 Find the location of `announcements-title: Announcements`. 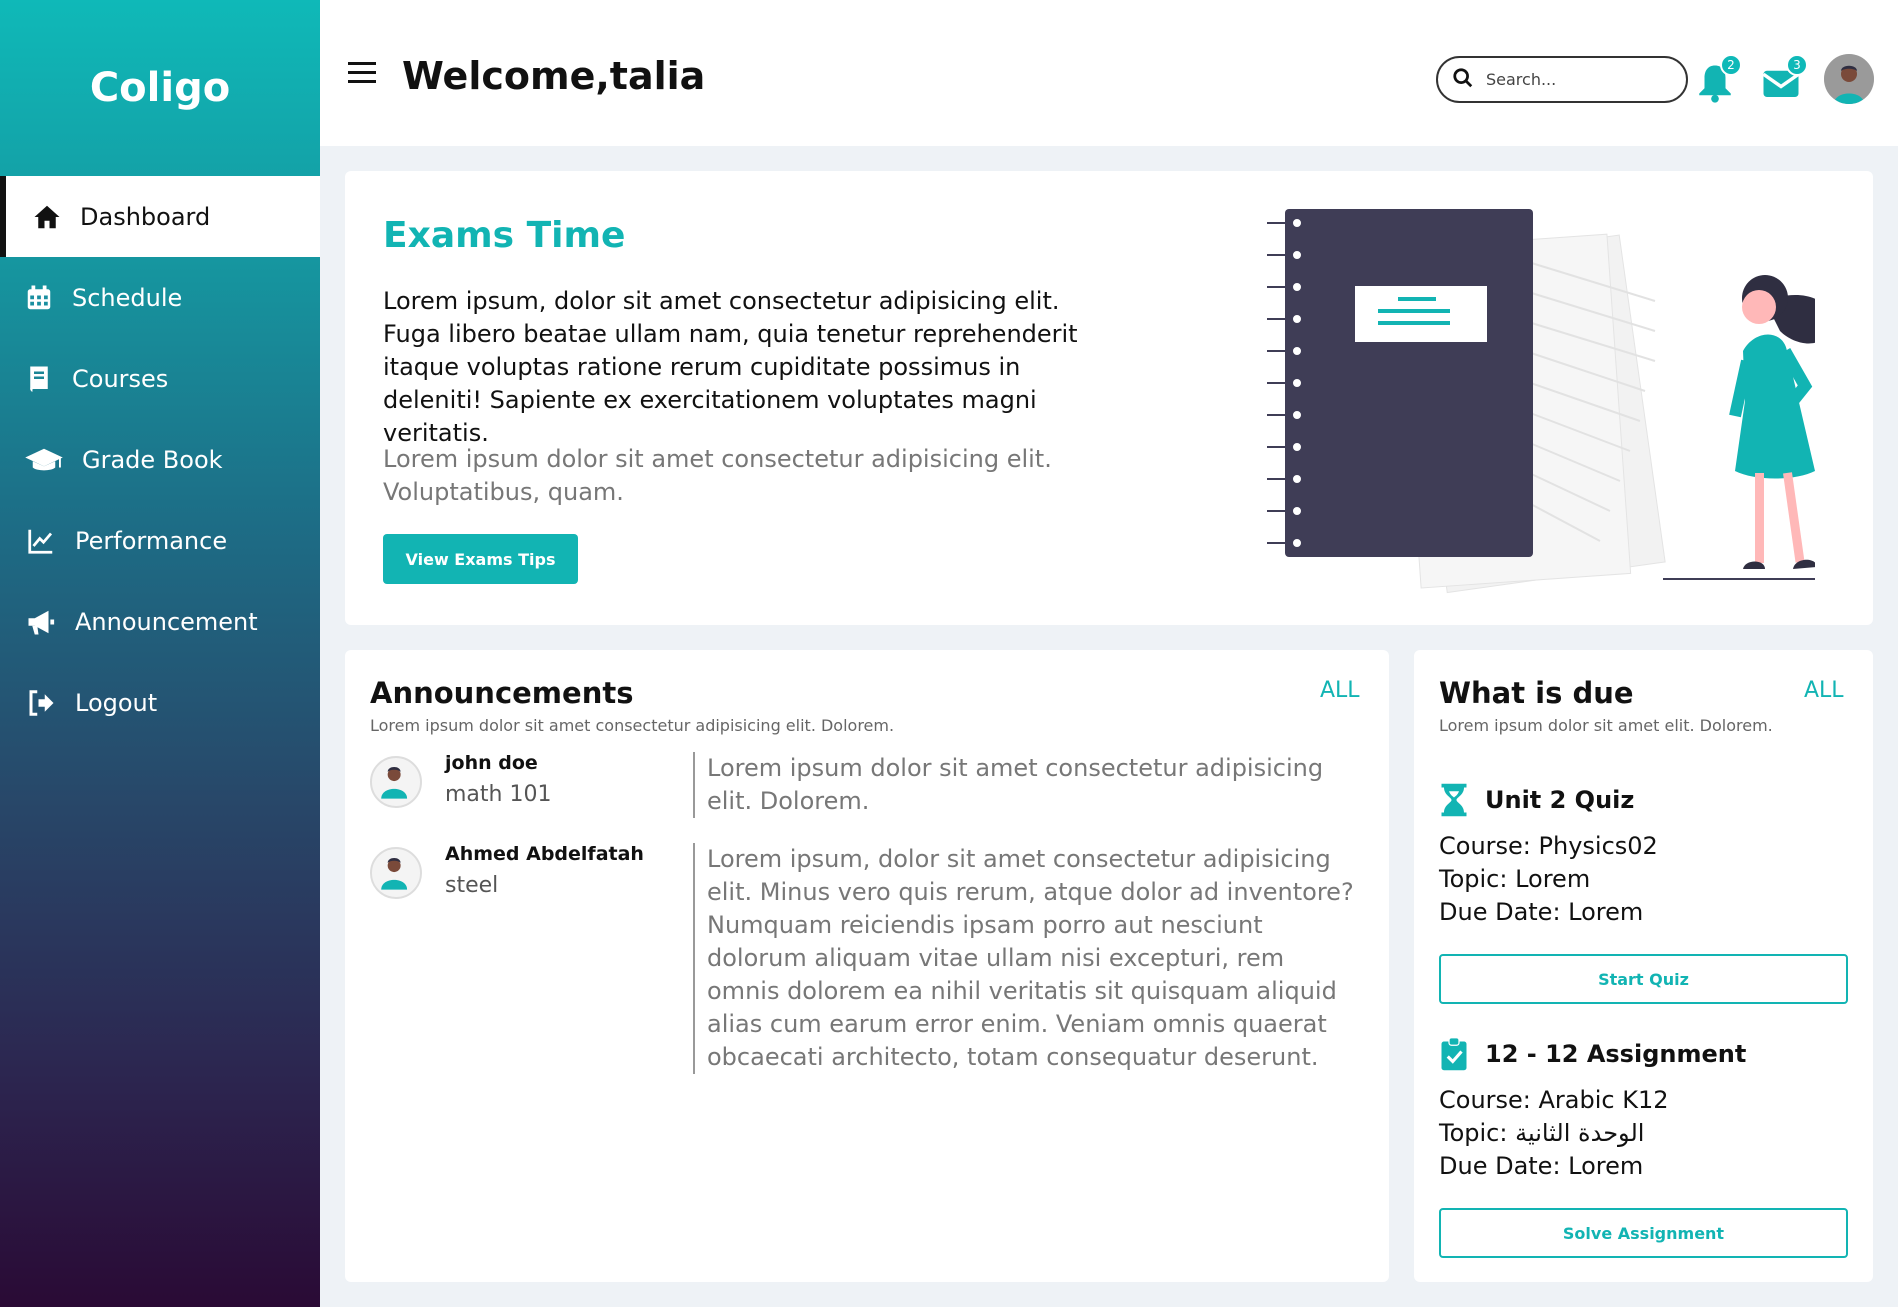

announcements-title: Announcements is located at coordinates (502, 693).